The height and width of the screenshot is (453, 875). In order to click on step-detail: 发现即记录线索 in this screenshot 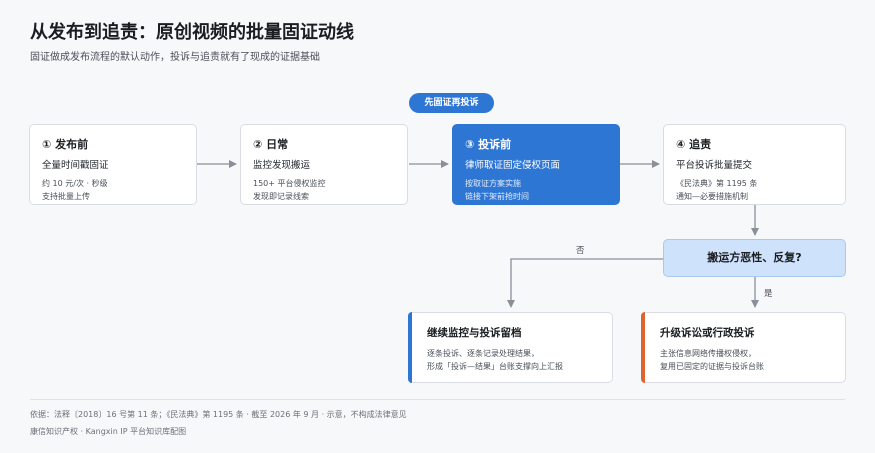, I will do `click(281, 196)`.